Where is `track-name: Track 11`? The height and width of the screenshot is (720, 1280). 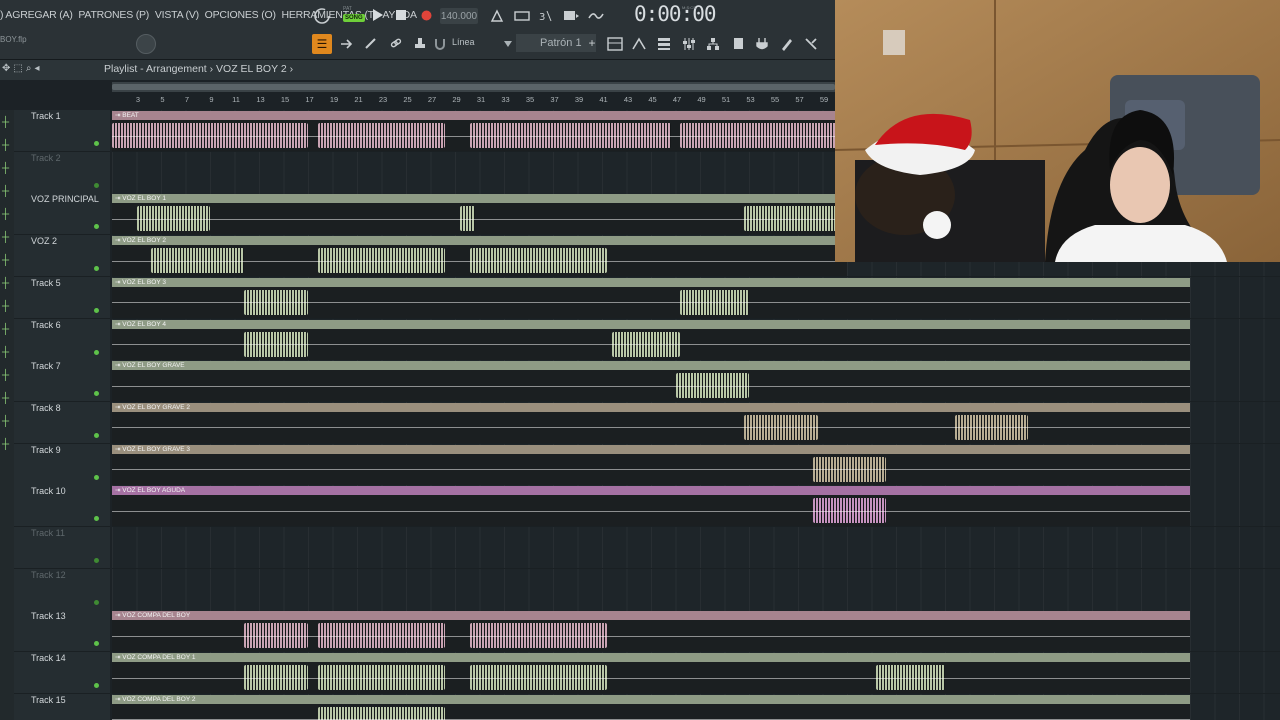 track-name: Track 11 is located at coordinates (48, 533).